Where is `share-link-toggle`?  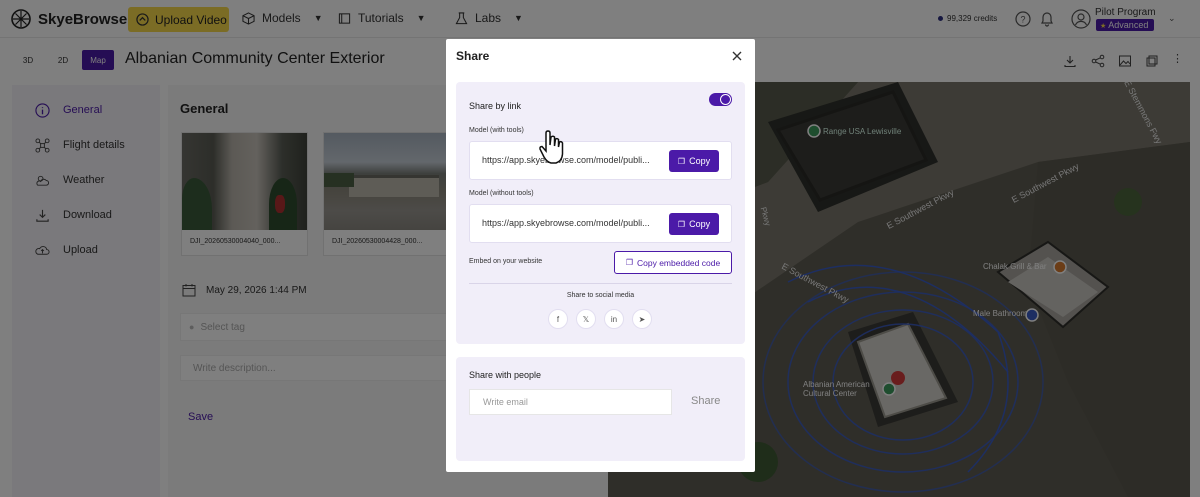
share-link-toggle is located at coordinates (720, 99).